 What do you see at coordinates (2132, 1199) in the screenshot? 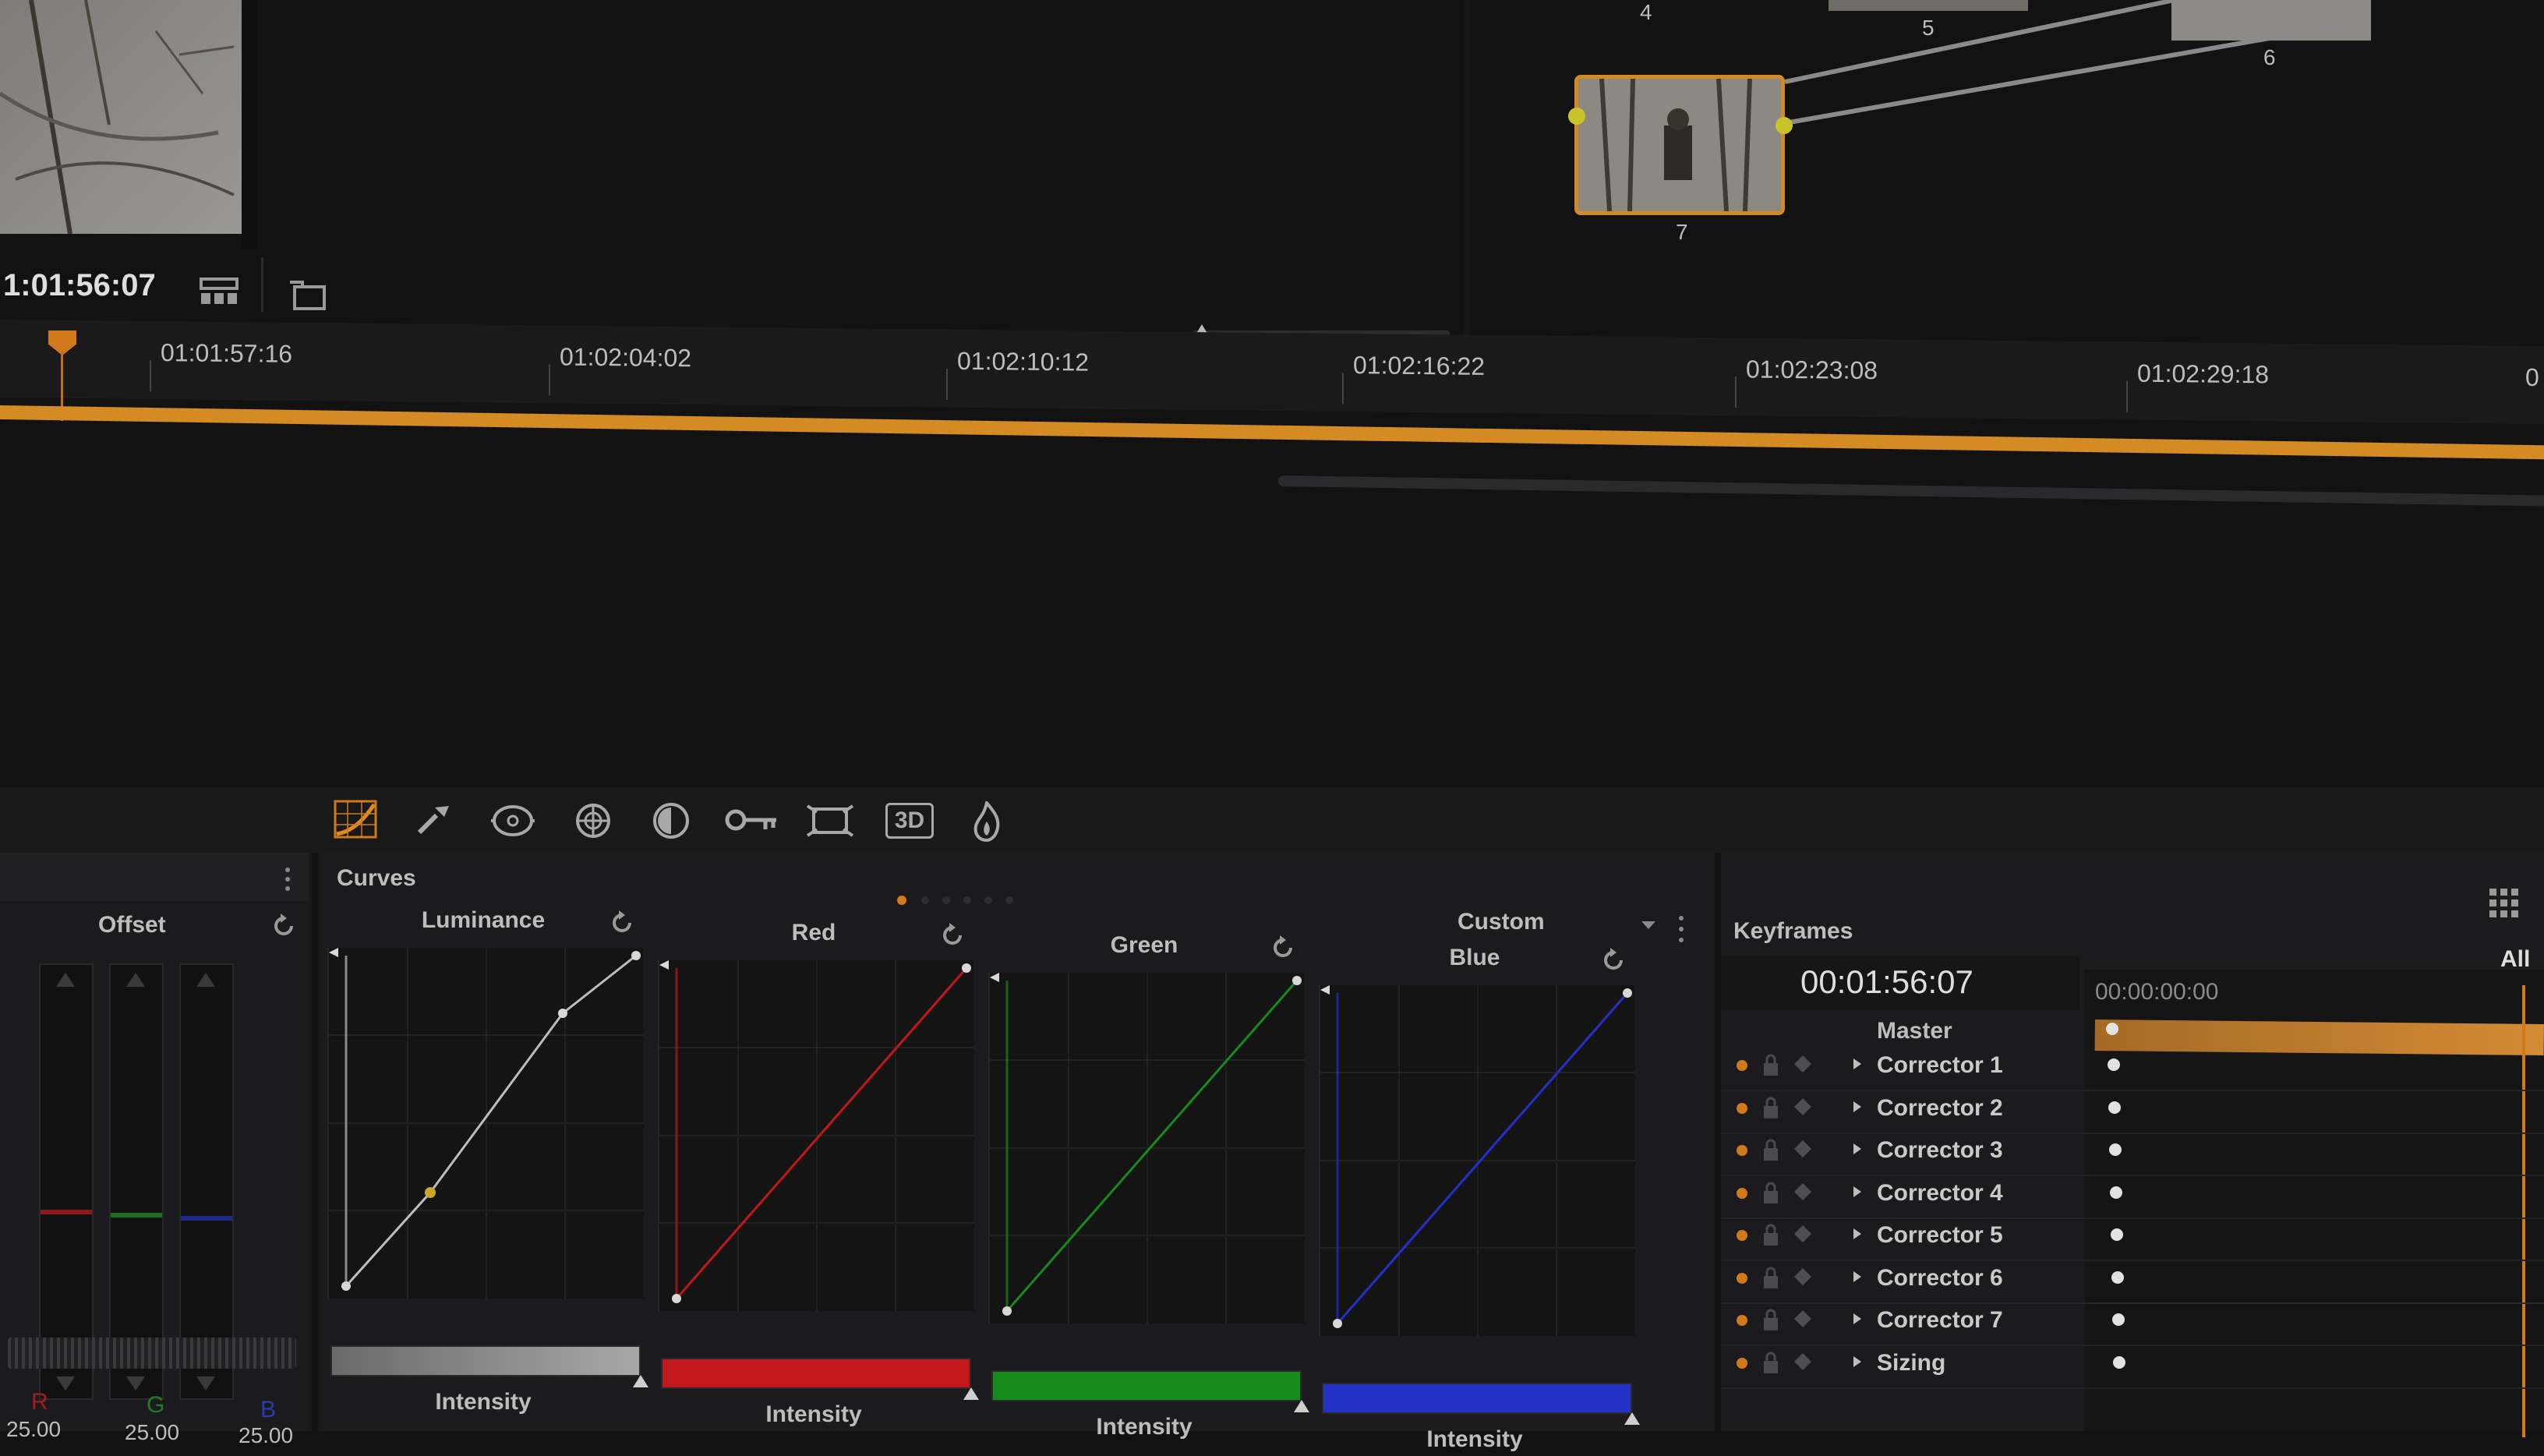
I see `keyframe-track-row: Corrector 4` at bounding box center [2132, 1199].